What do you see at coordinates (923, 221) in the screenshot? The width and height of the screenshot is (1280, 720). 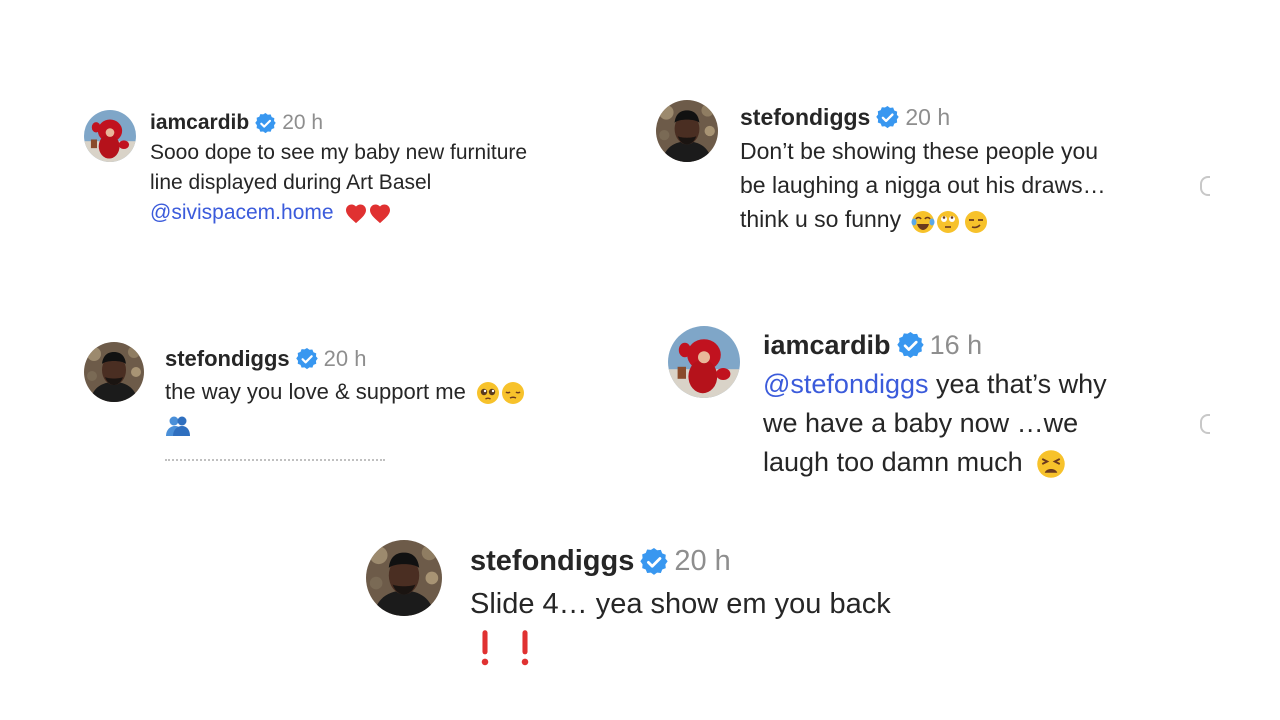 I see `face-with-tears-of-joy-icon` at bounding box center [923, 221].